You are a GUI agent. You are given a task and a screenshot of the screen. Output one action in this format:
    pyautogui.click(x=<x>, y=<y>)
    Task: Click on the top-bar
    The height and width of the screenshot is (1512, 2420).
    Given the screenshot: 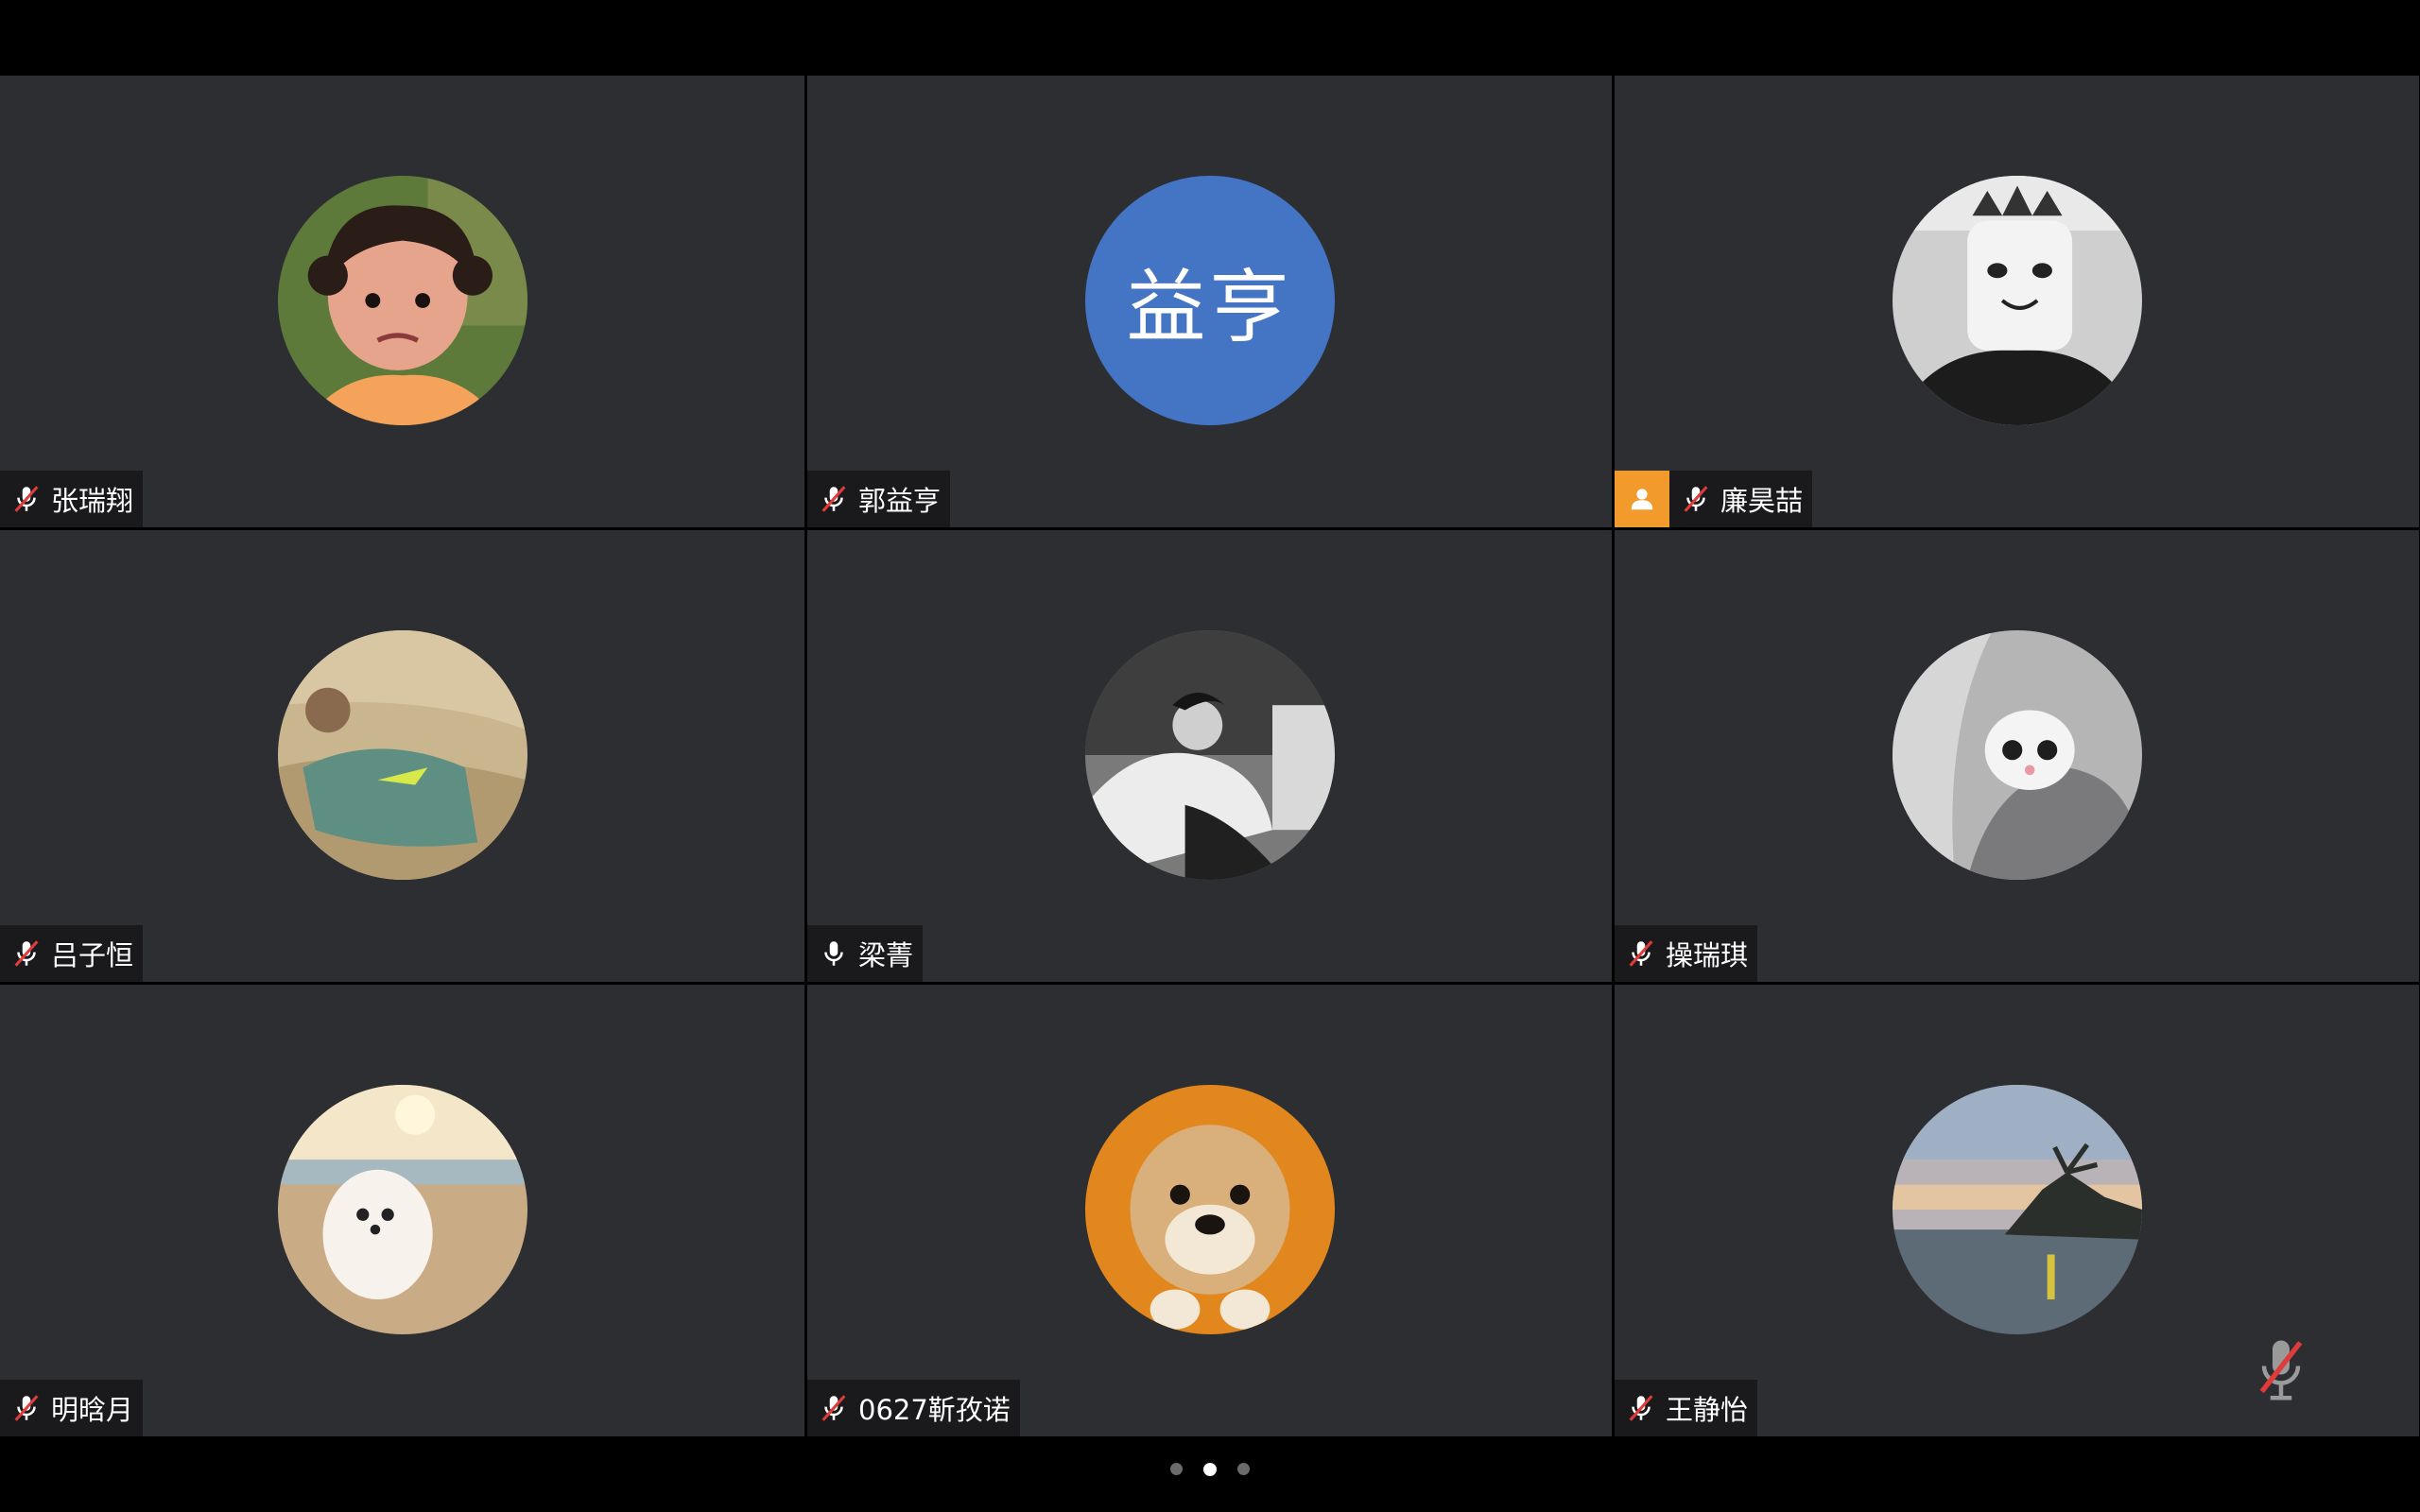 What is the action you would take?
    pyautogui.click(x=1210, y=38)
    